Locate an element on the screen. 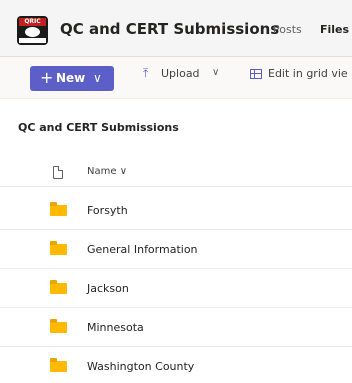  breadcrumb: QC and CERT Submissions is located at coordinates (98, 127).